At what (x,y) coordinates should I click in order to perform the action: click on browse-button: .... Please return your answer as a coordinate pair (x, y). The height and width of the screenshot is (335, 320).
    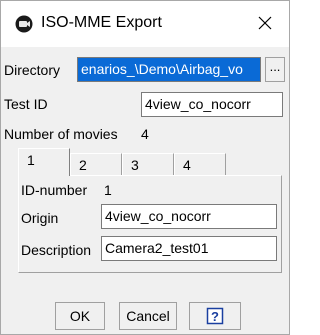
    Looking at the image, I should click on (275, 69).